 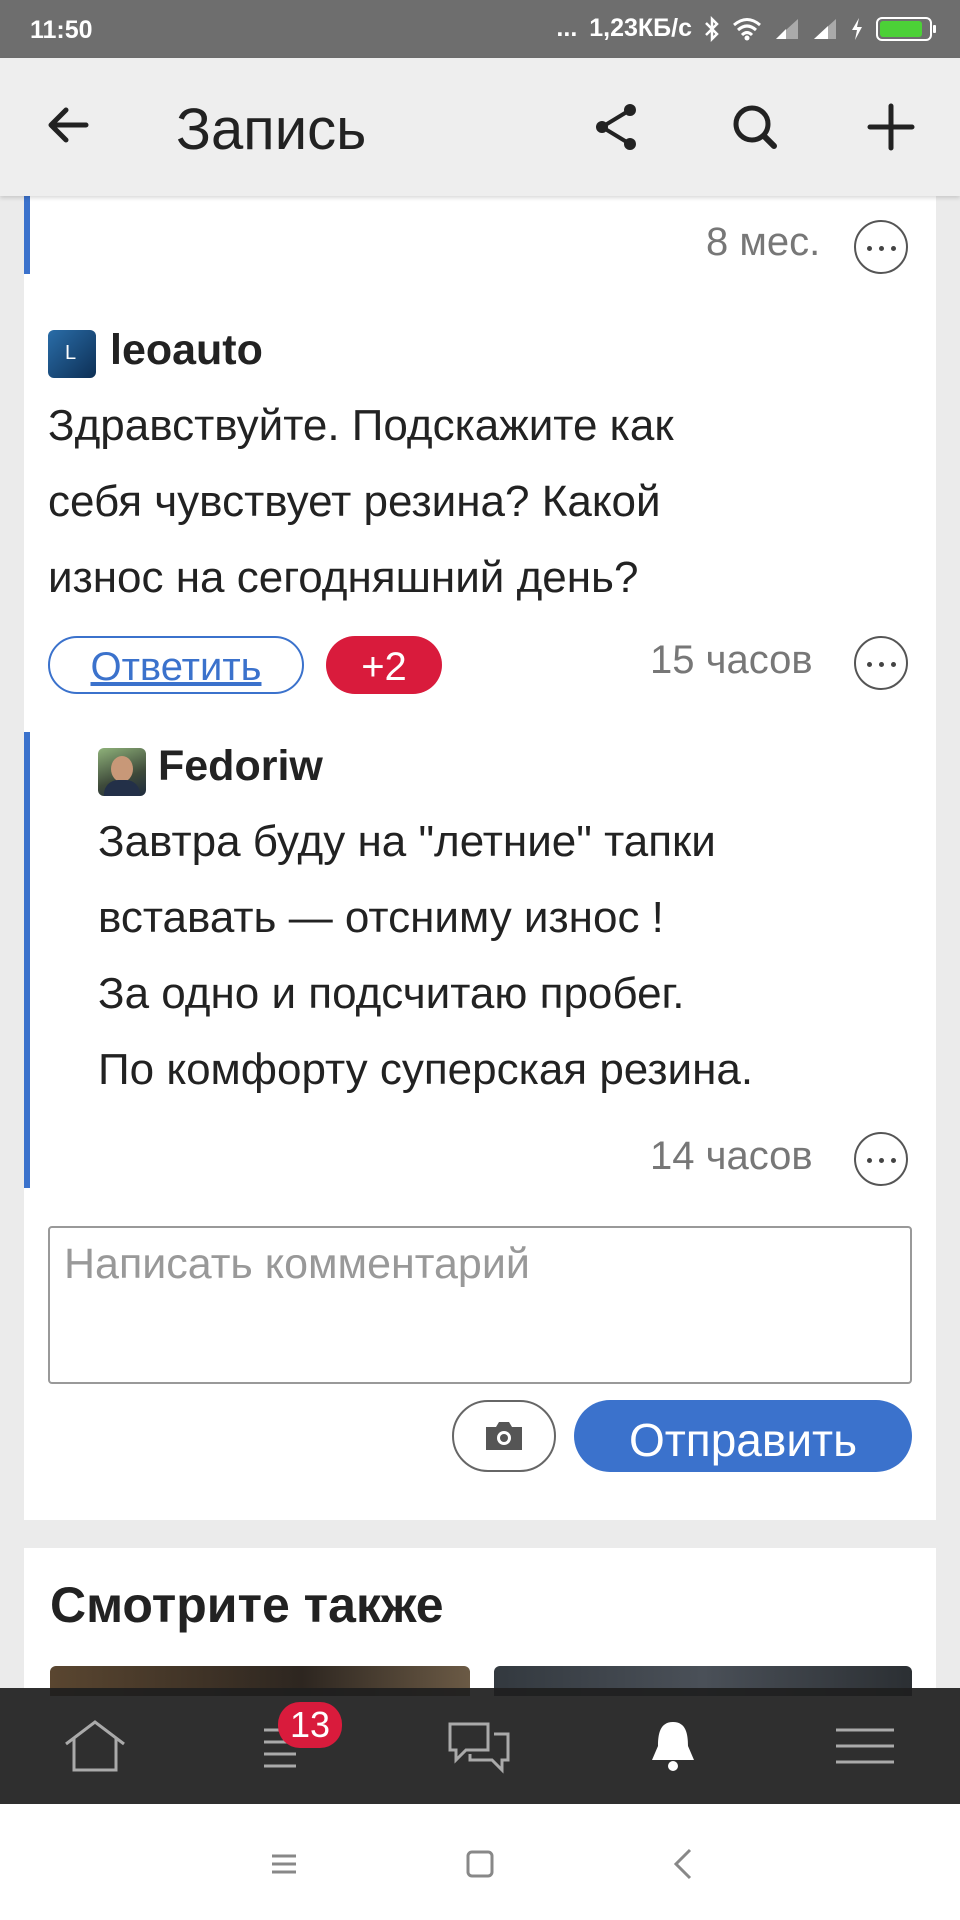 I want to click on status-indicators: ... 1,23КБ/с, so click(x=746, y=28).